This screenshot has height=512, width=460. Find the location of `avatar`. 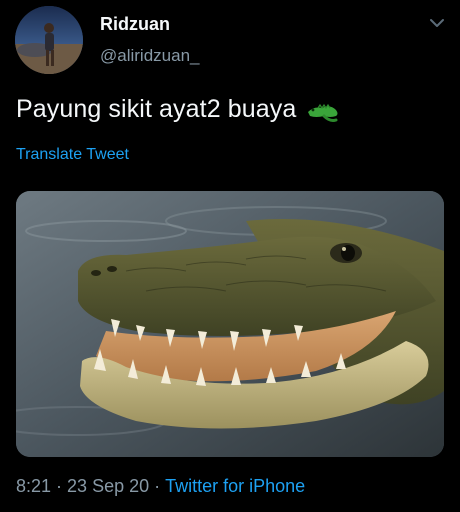

avatar is located at coordinates (49, 40).